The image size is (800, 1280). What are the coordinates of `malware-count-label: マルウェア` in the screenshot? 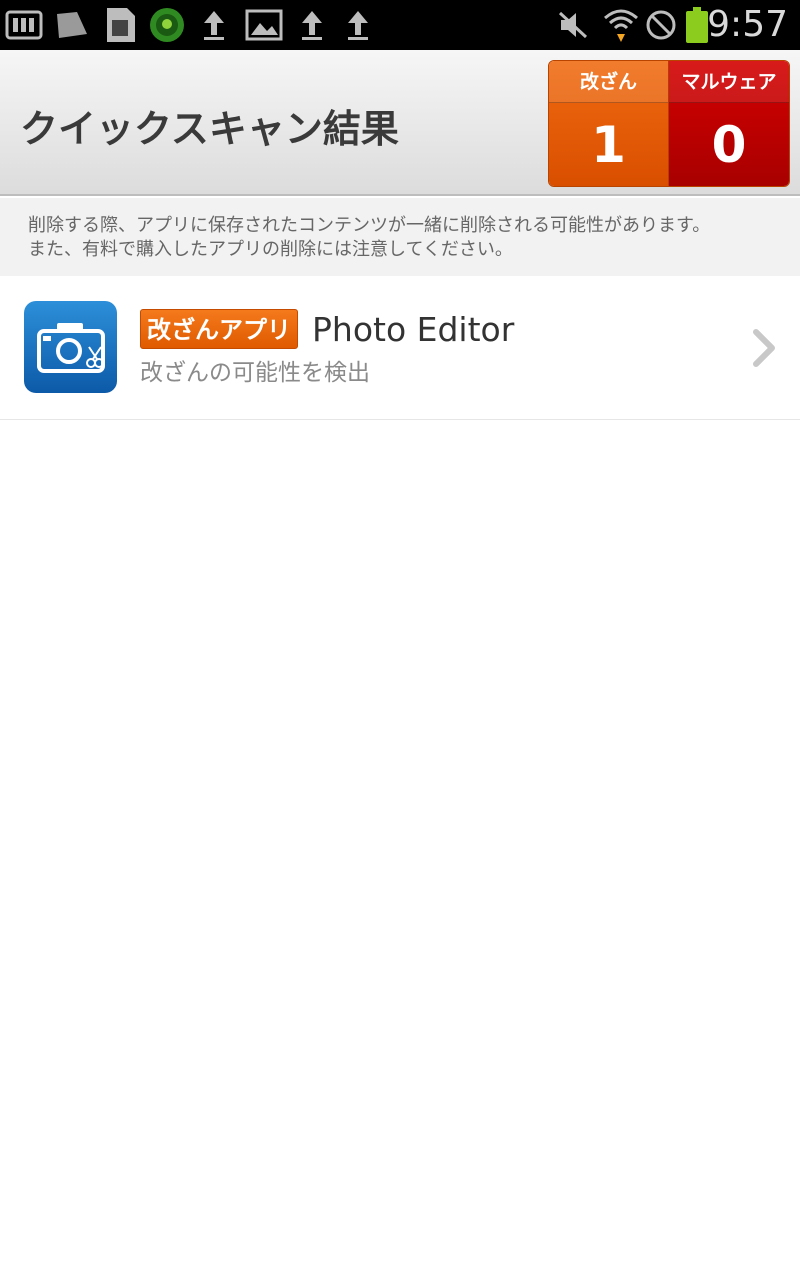 It's located at (729, 82).